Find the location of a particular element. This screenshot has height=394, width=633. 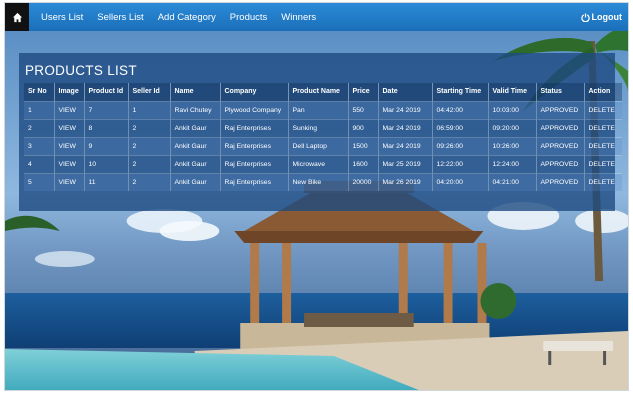

nav-add-category: Add Category is located at coordinates (187, 17).